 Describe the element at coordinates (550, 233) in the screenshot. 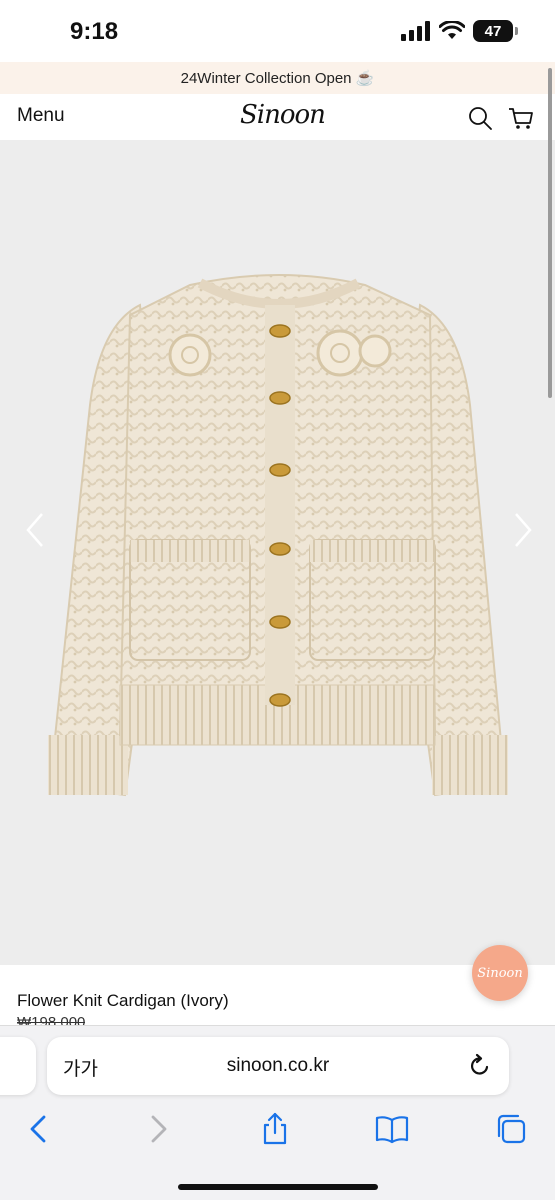

I see `page-scrollbar` at that location.